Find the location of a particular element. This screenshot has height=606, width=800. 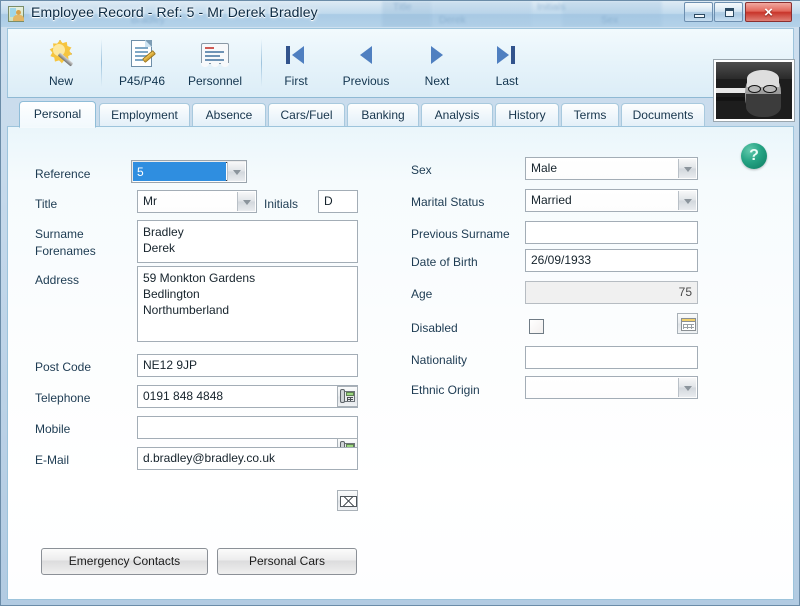

reference-label: Reference is located at coordinates (63, 174).